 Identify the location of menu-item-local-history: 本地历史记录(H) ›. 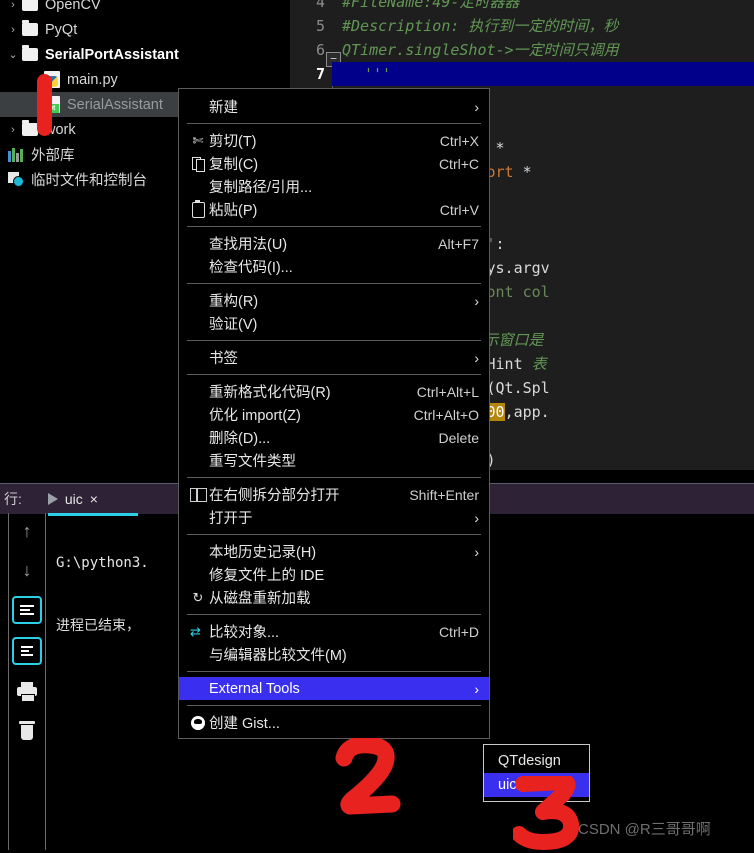
(334, 551).